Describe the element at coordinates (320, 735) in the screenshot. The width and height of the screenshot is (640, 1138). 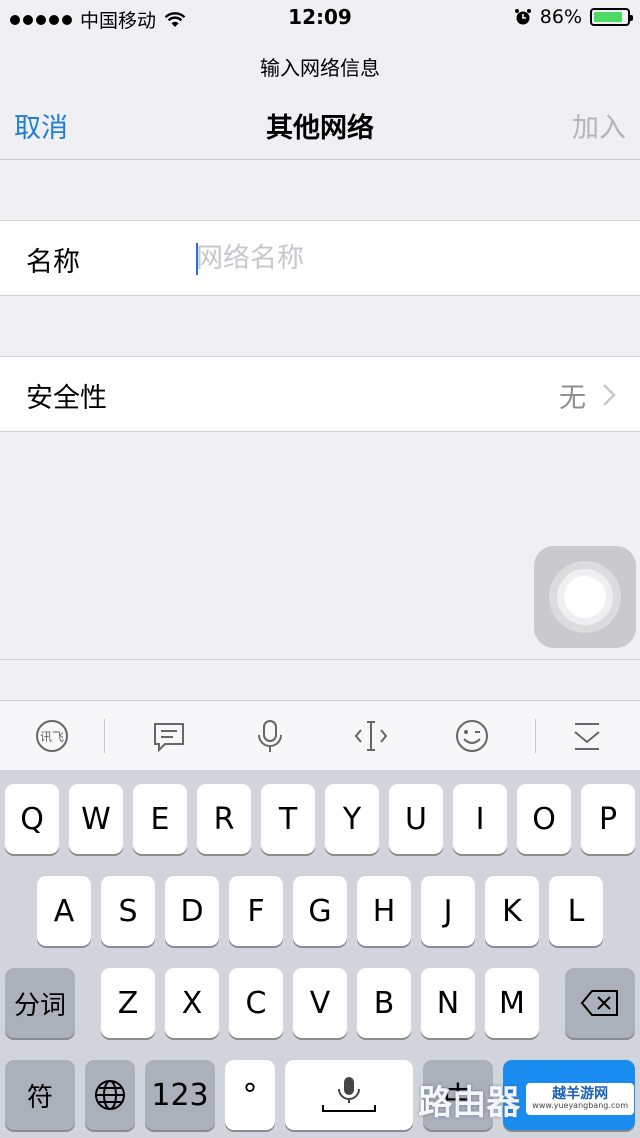
I see `keyboard-toolbar: 讯飞` at that location.